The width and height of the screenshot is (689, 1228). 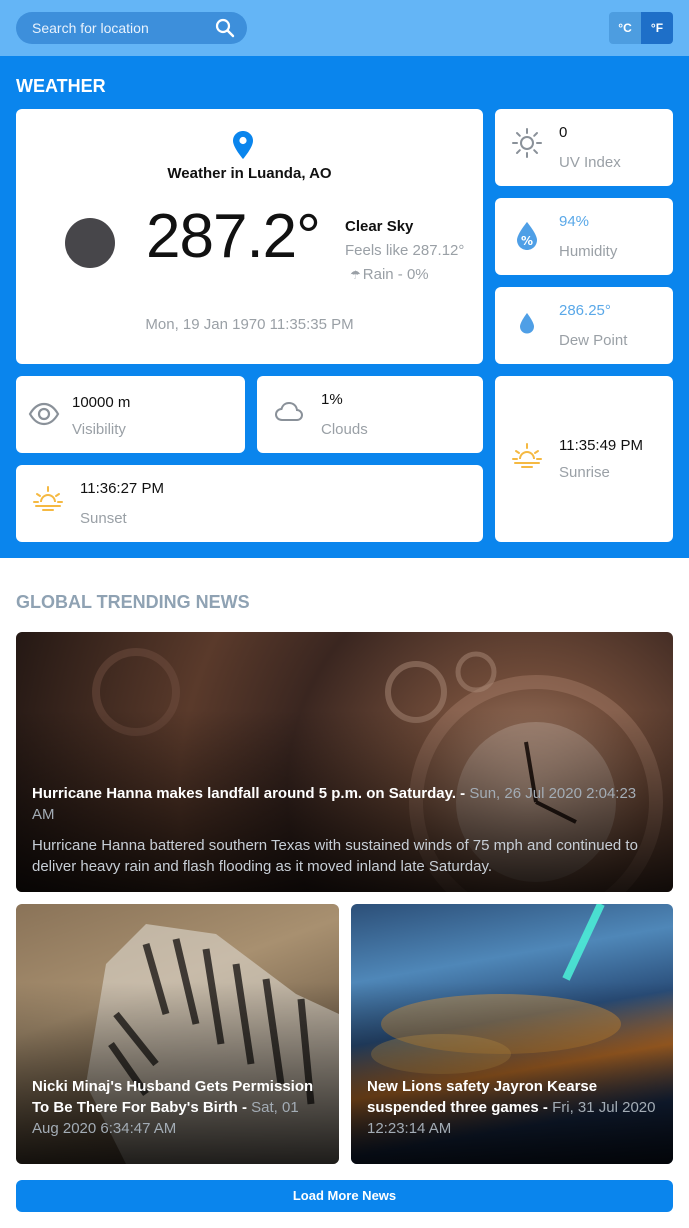 What do you see at coordinates (585, 310) in the screenshot?
I see `dew-point-value: 286.25°` at bounding box center [585, 310].